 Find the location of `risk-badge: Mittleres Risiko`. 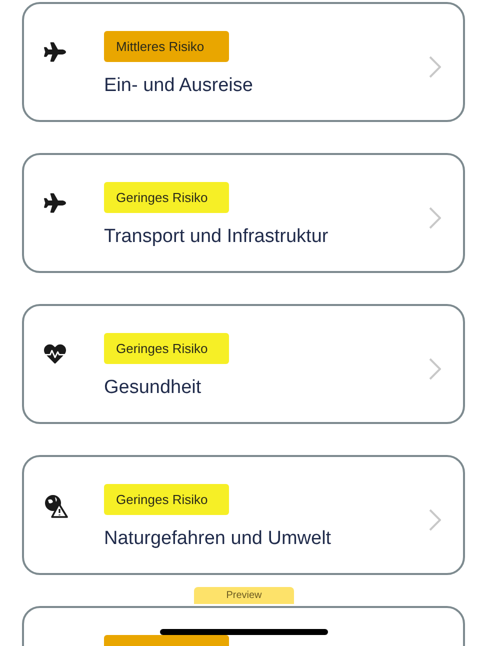

risk-badge: Mittleres Risiko is located at coordinates (166, 46).